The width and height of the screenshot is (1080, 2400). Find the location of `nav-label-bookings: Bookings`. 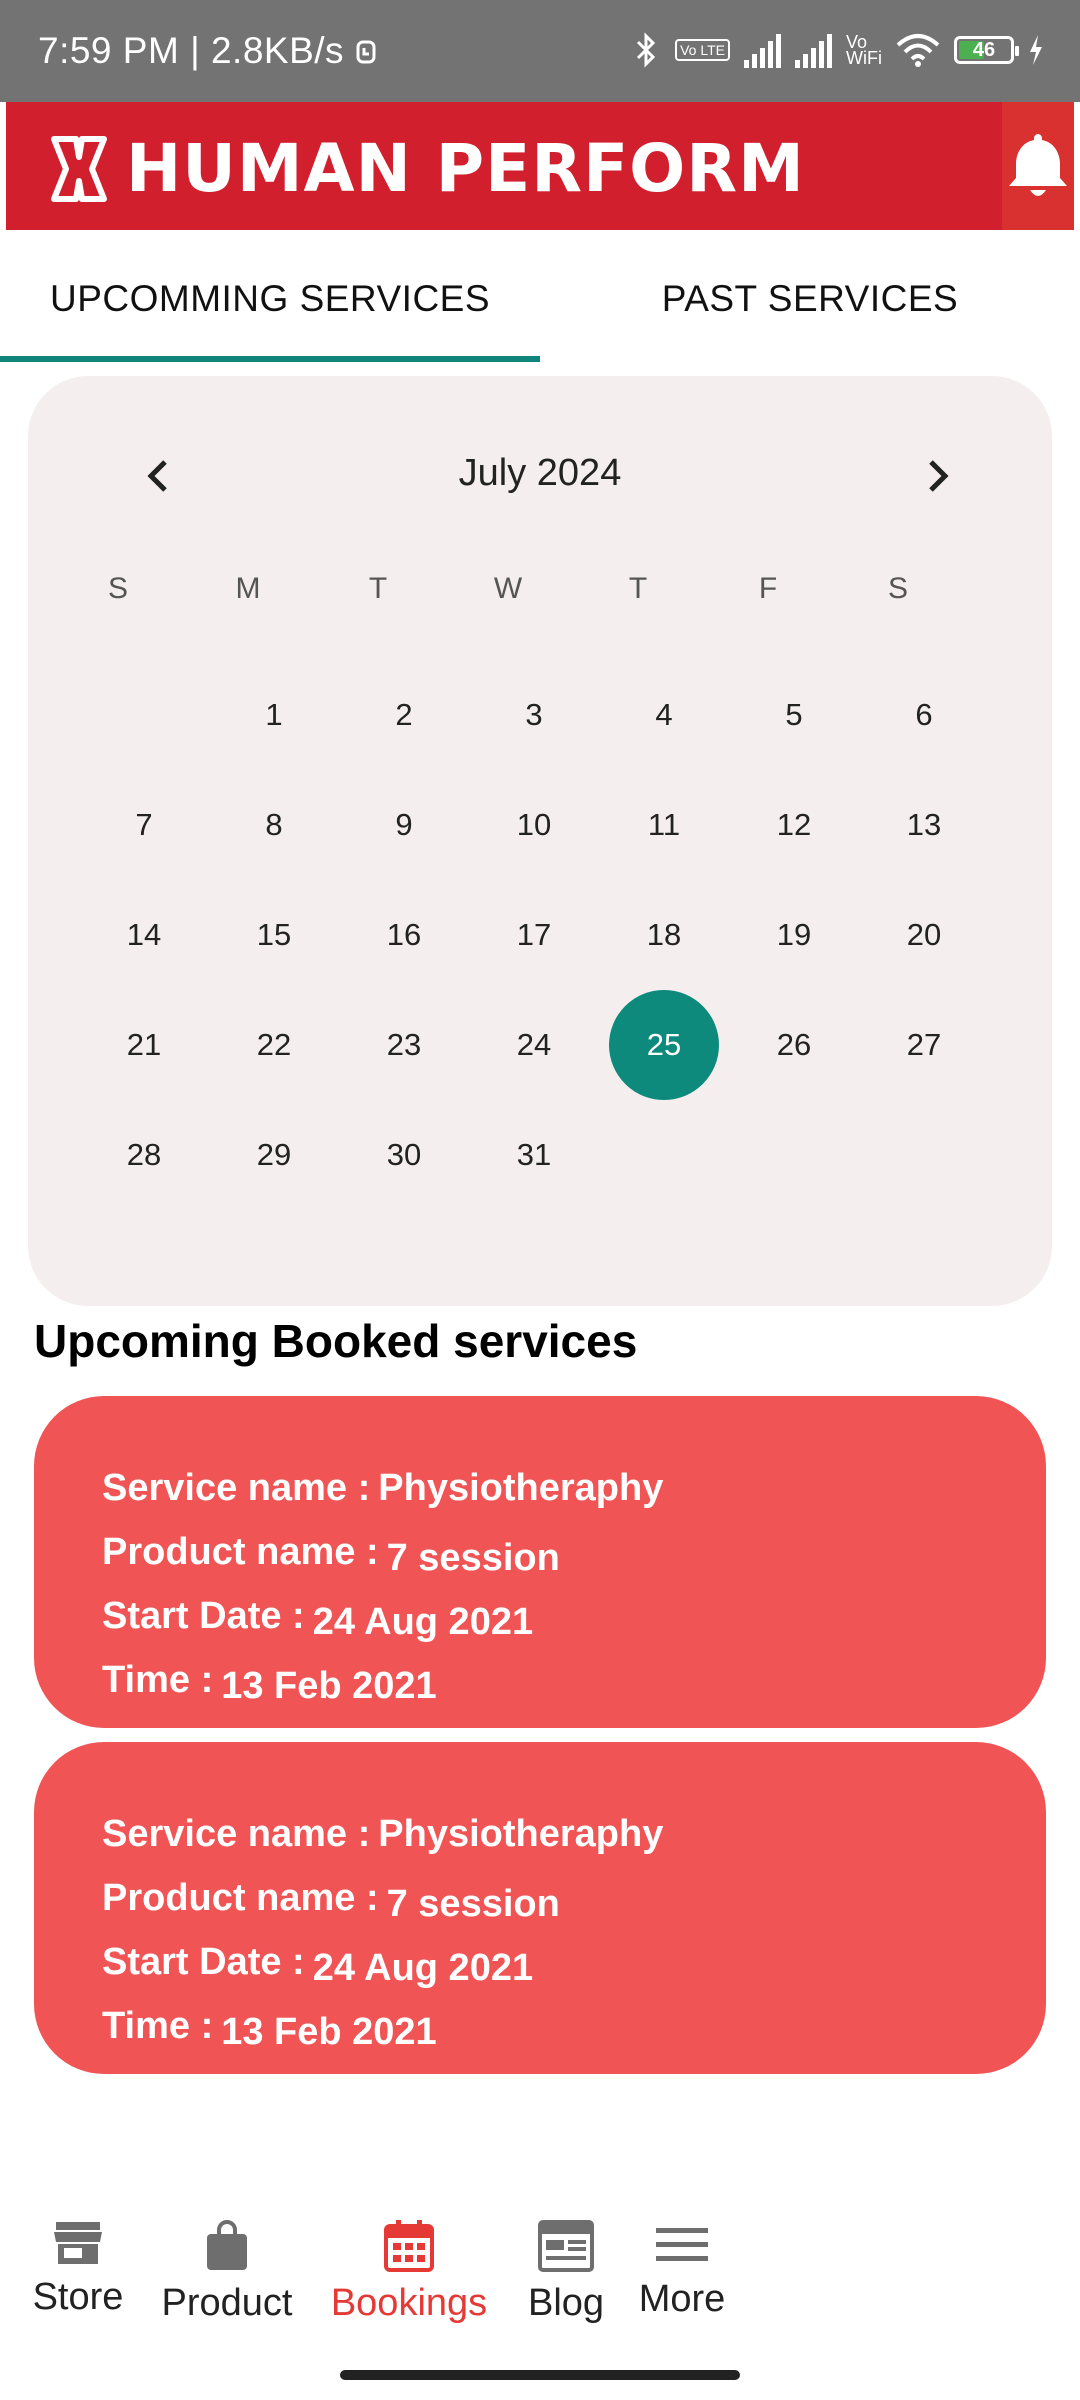

nav-label-bookings: Bookings is located at coordinates (409, 2303).